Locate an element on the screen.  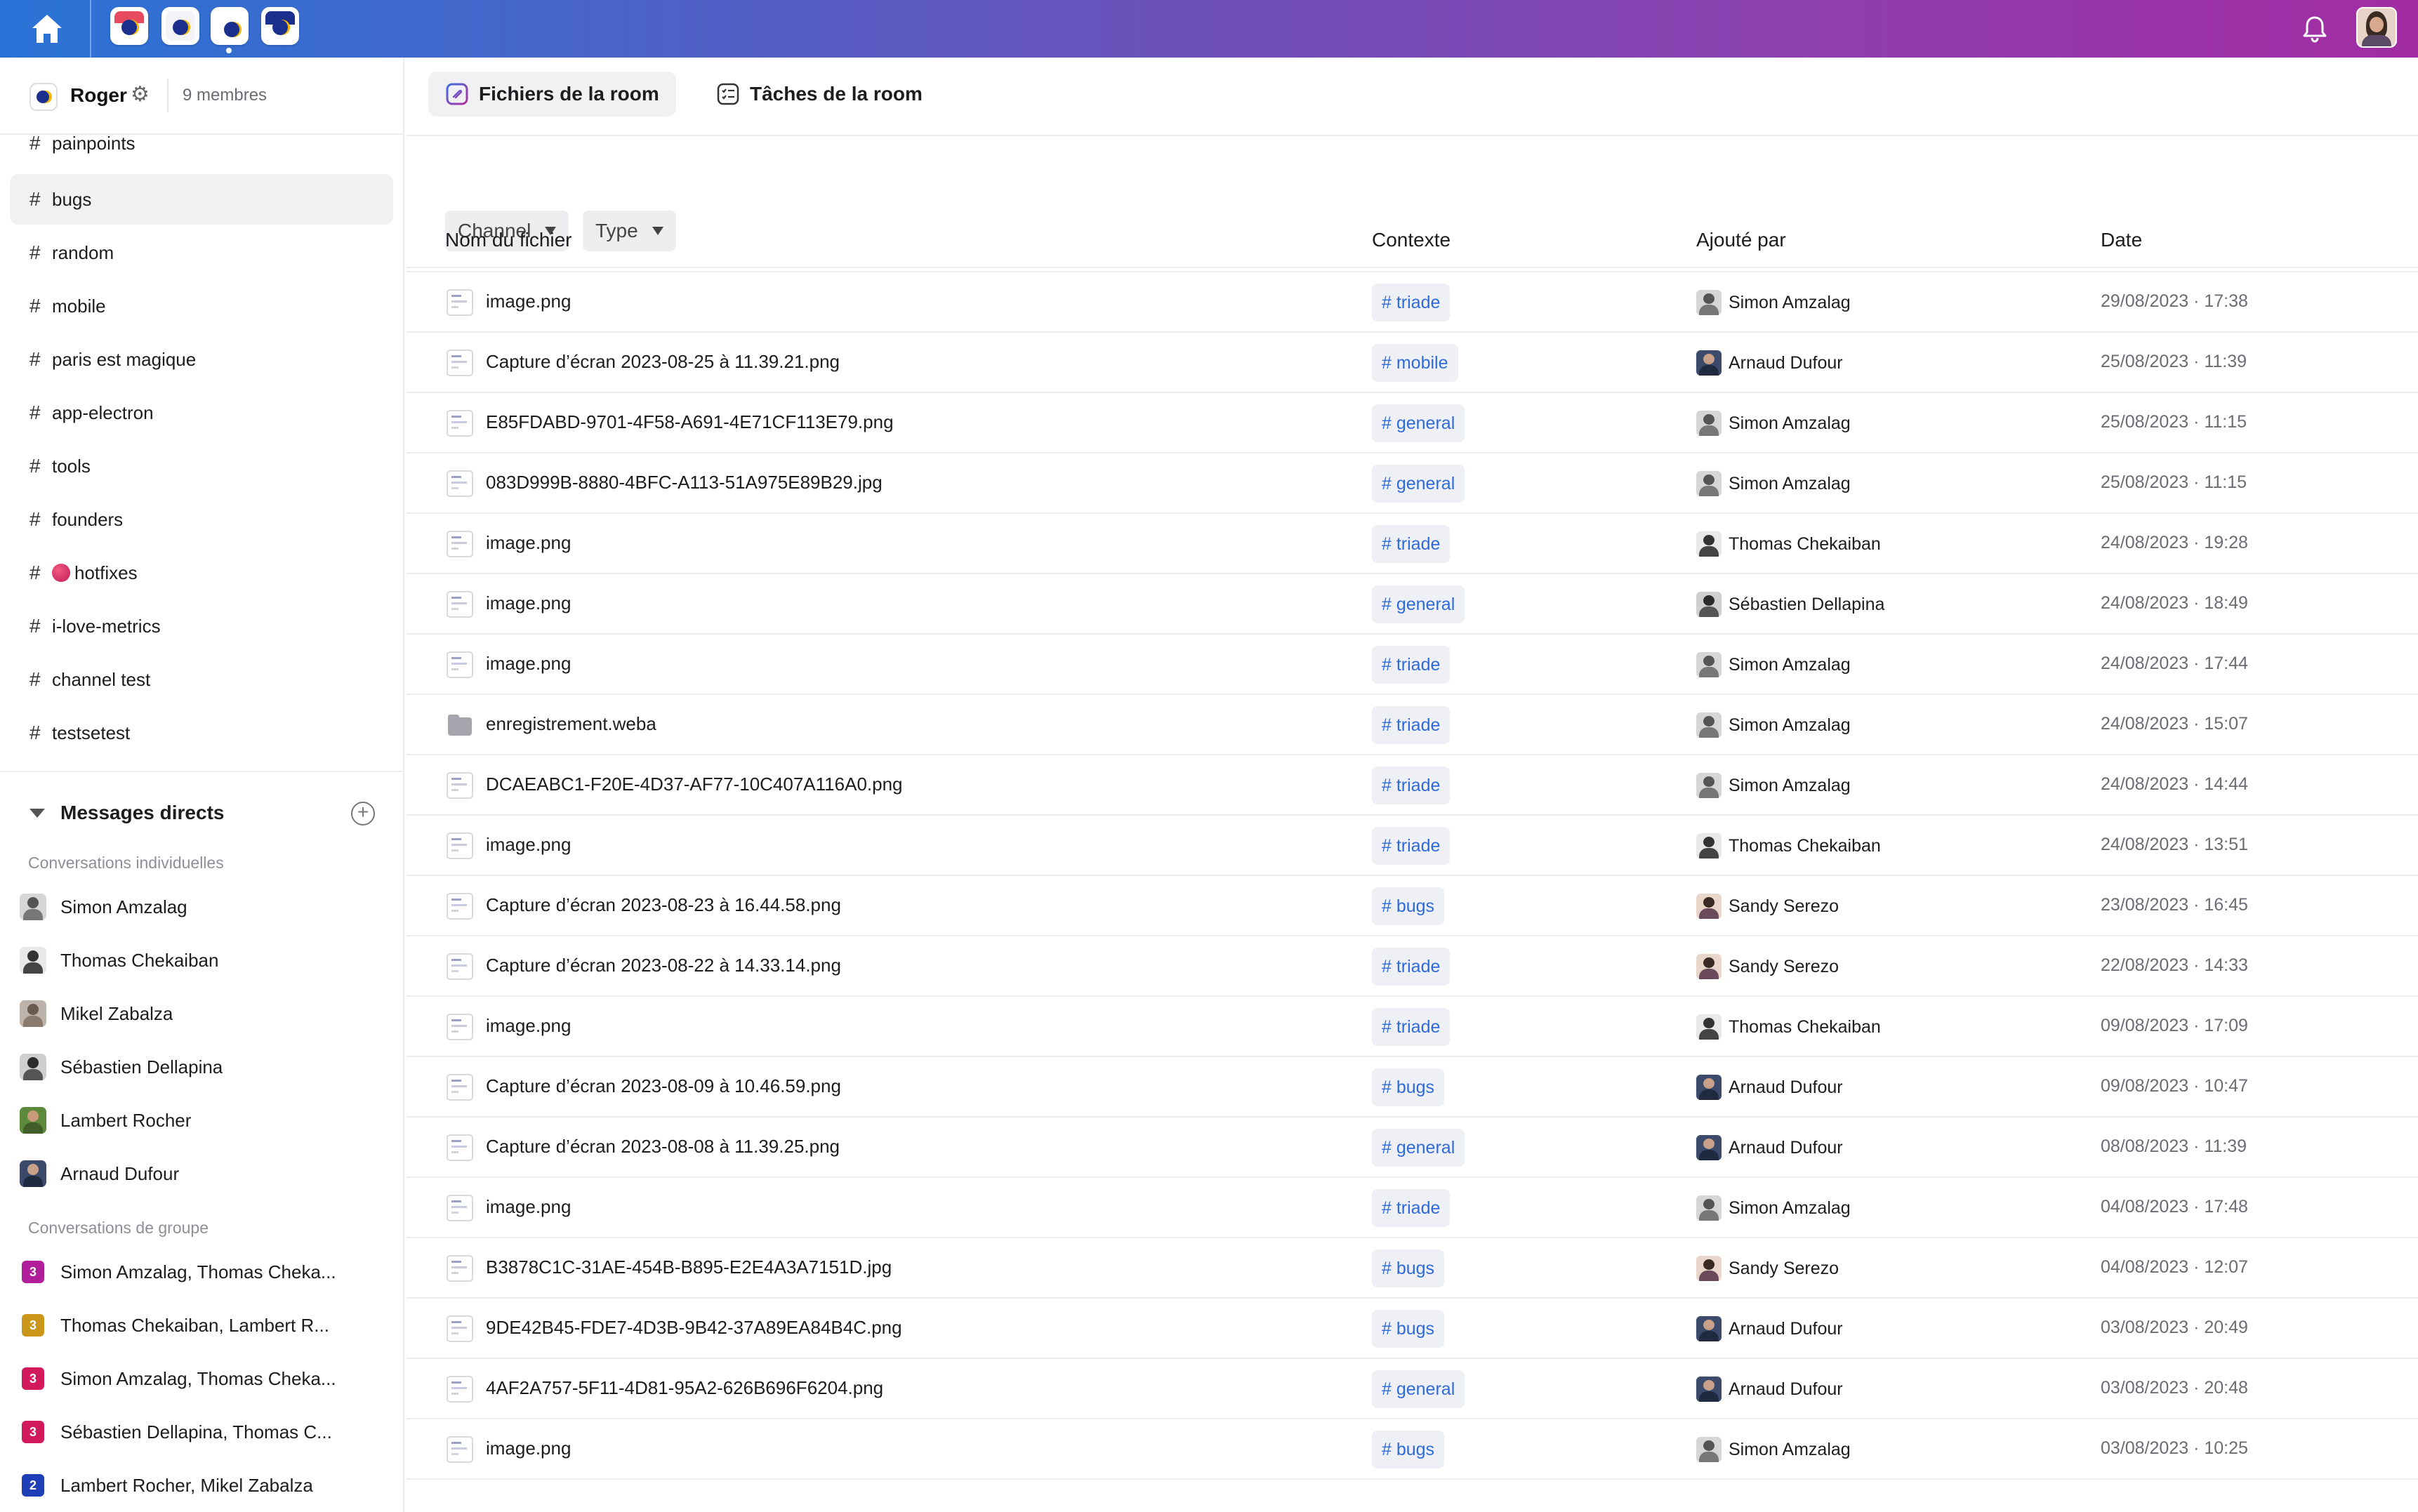
workspace-4-button is located at coordinates (280, 26).